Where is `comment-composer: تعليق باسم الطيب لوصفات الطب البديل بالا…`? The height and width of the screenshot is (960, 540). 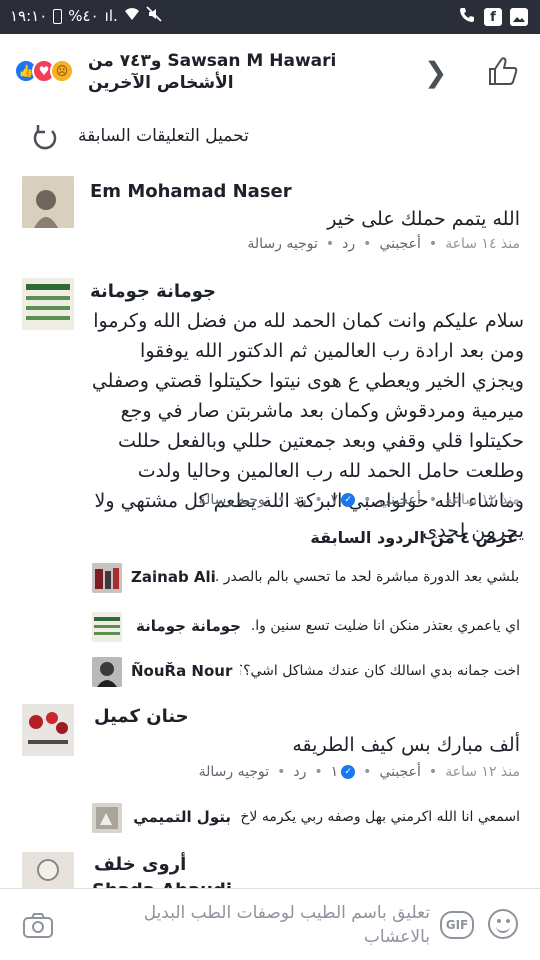 comment-composer: تعليق باسم الطيب لوصفات الطب البديل بالا… is located at coordinates (270, 924).